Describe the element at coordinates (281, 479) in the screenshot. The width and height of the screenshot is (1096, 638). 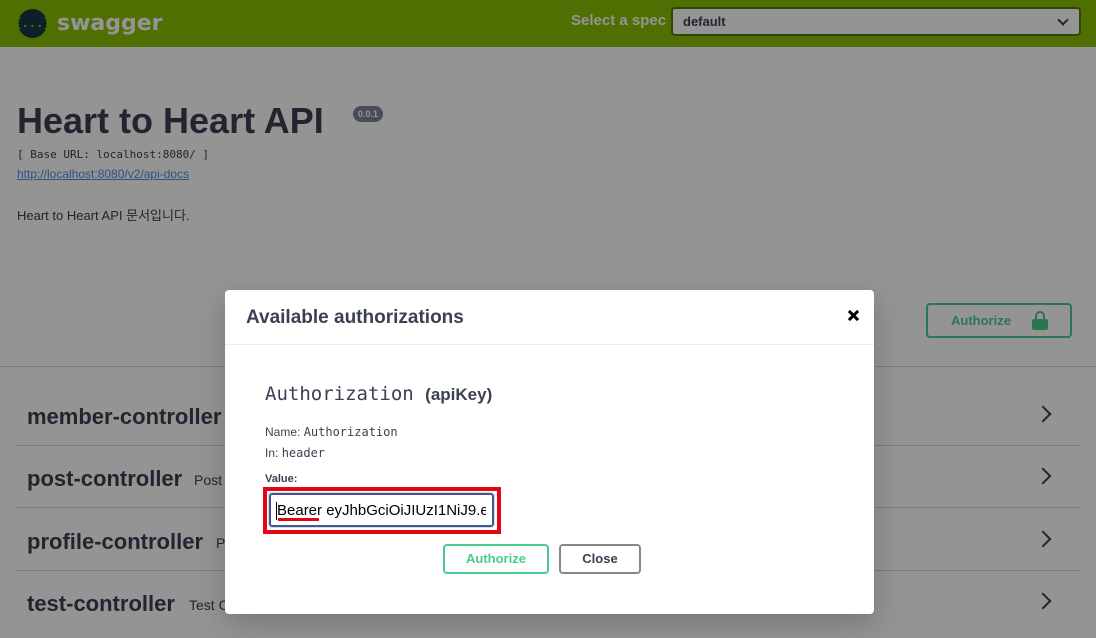
I see `value-label: Value:` at that location.